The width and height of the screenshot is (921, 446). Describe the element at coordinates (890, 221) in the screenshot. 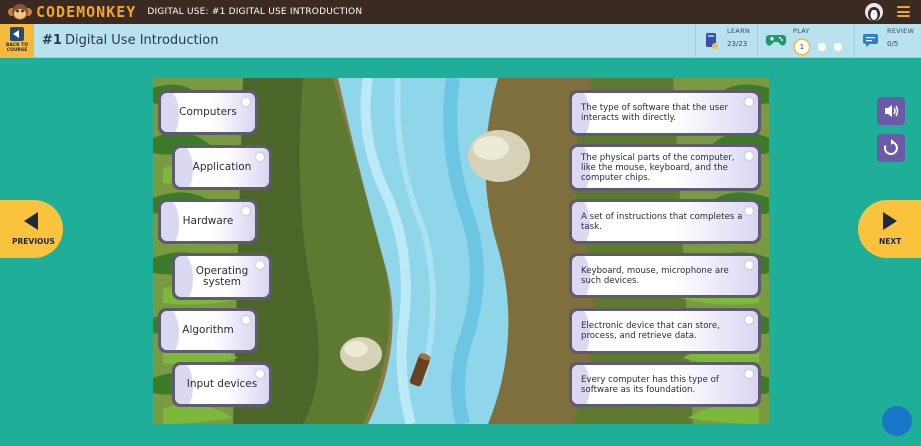

I see `arrow-right-icon` at that location.